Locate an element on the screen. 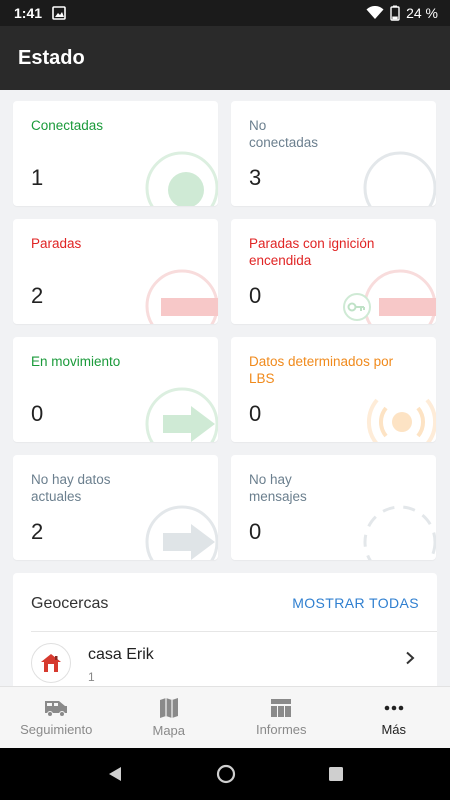 Image resolution: width=450 pixels, height=800 pixels. page-title: Estado is located at coordinates (51, 57).